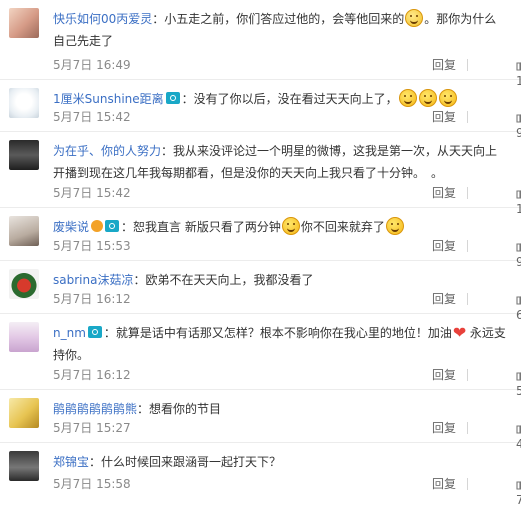  What do you see at coordinates (185, 462) in the screenshot?
I see `comment-content: ：什么时候回来跟涵哥一起打天下？` at bounding box center [185, 462].